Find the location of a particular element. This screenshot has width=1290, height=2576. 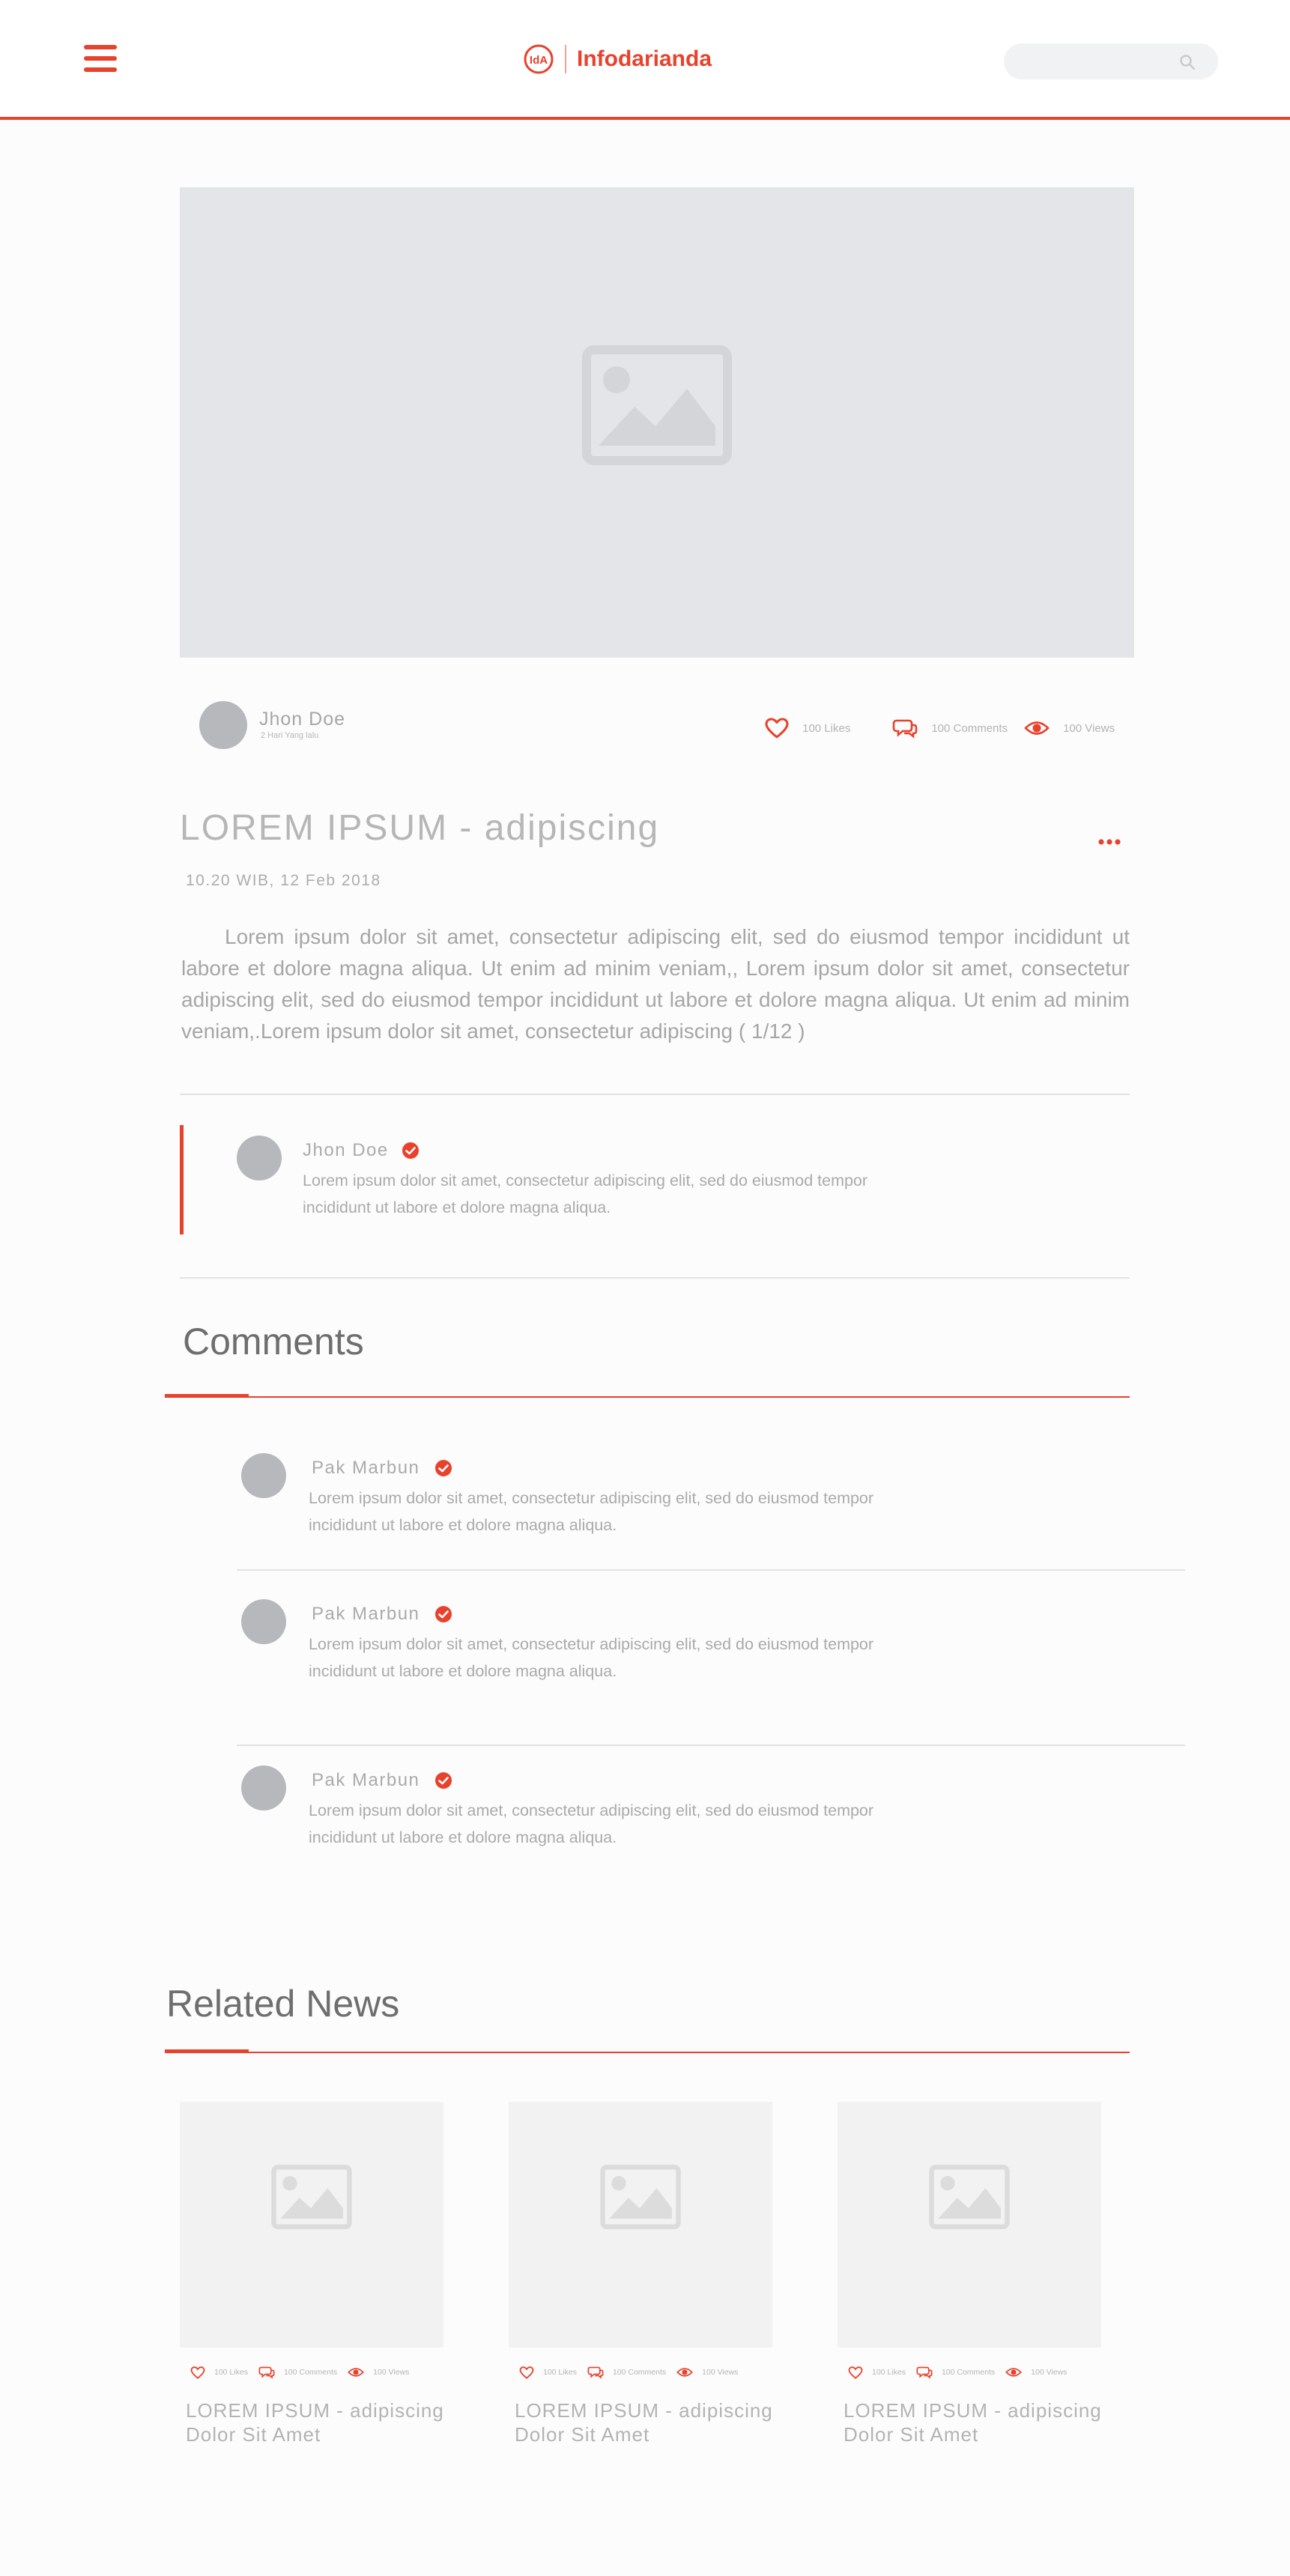

comments-heading: Comments is located at coordinates (273, 1342).